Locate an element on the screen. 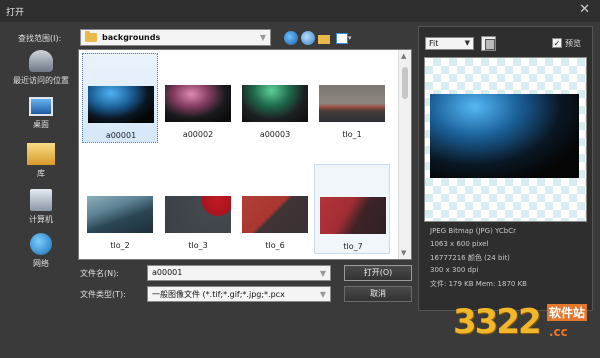 This screenshot has height=358, width=600. filetype-value: 一般图像文件 (*.tif;*.gif;*.jpg;*.pcx is located at coordinates (218, 294).